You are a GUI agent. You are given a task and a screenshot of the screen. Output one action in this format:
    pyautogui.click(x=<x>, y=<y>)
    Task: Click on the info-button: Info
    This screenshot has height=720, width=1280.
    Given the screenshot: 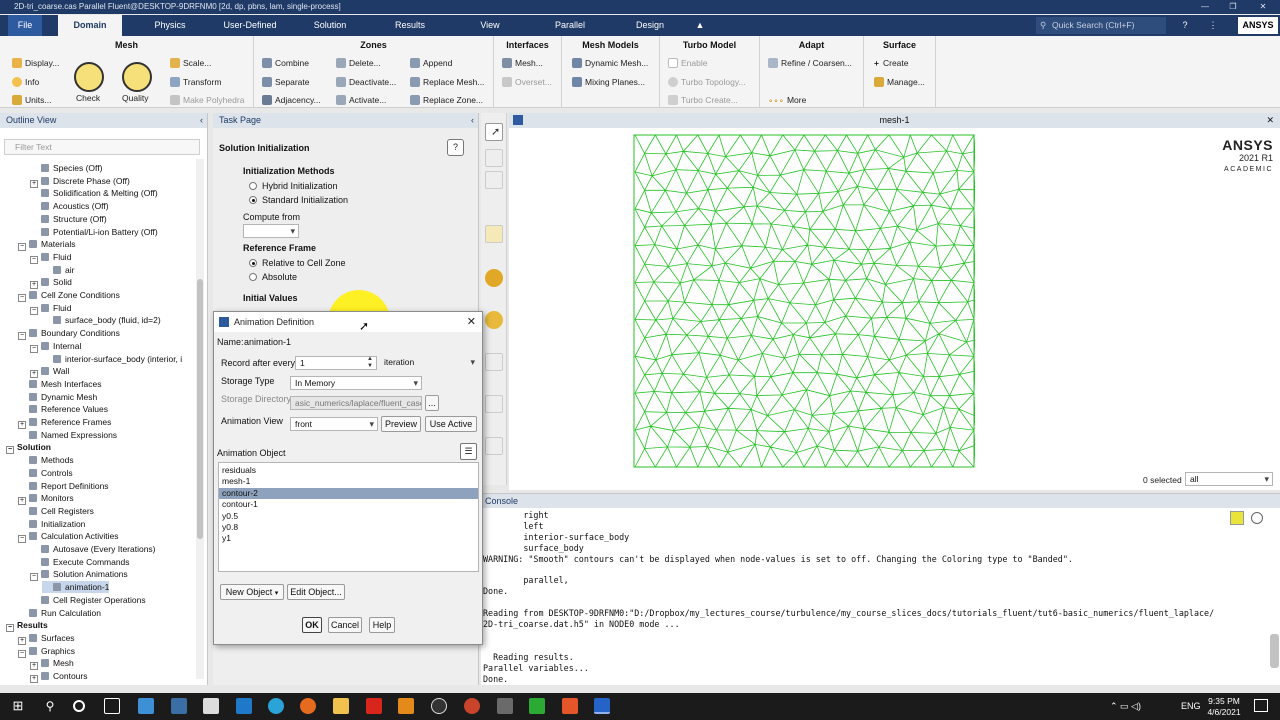 What is the action you would take?
    pyautogui.click(x=25, y=82)
    